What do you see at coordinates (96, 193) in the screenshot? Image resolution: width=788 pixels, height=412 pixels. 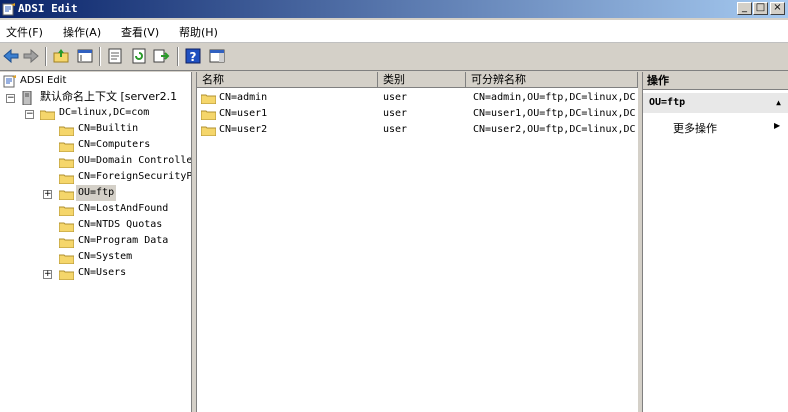 I see `tree-item-ftp-selected: OU=ftp` at bounding box center [96, 193].